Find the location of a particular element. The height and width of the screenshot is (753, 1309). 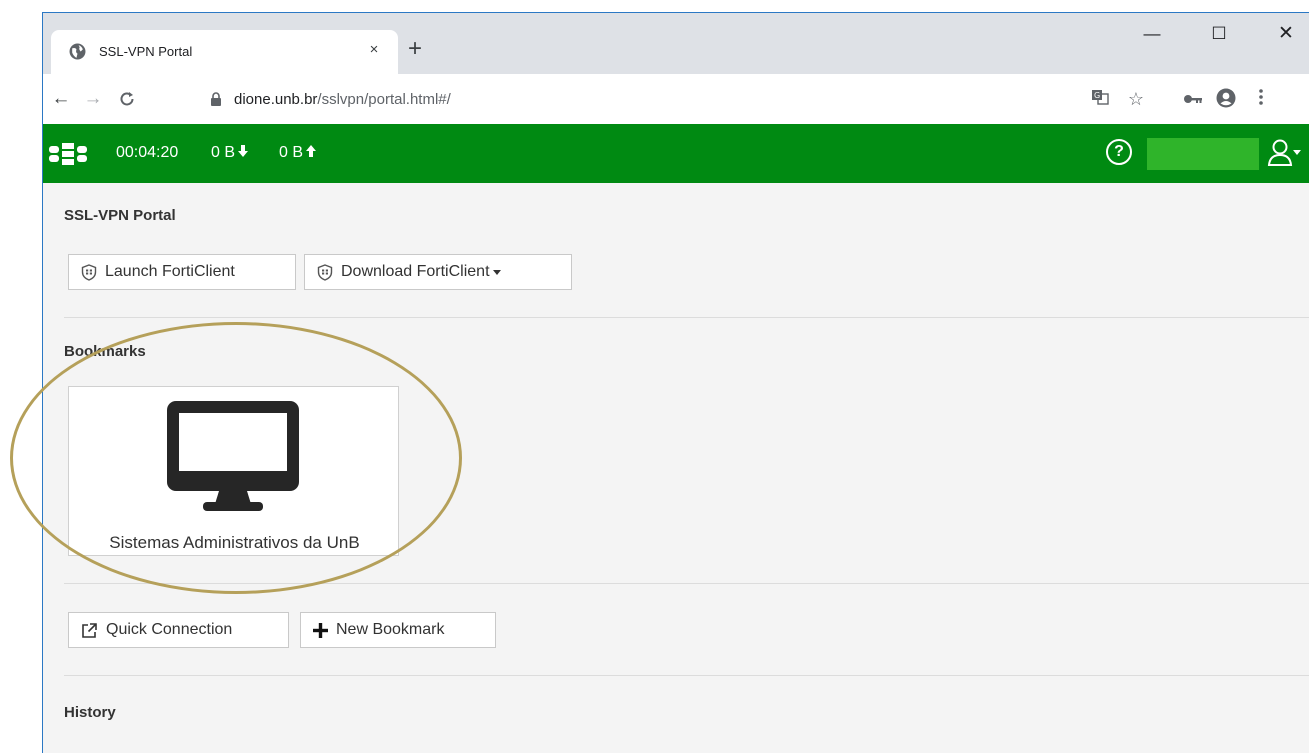

profile-icon is located at coordinates (1226, 99).